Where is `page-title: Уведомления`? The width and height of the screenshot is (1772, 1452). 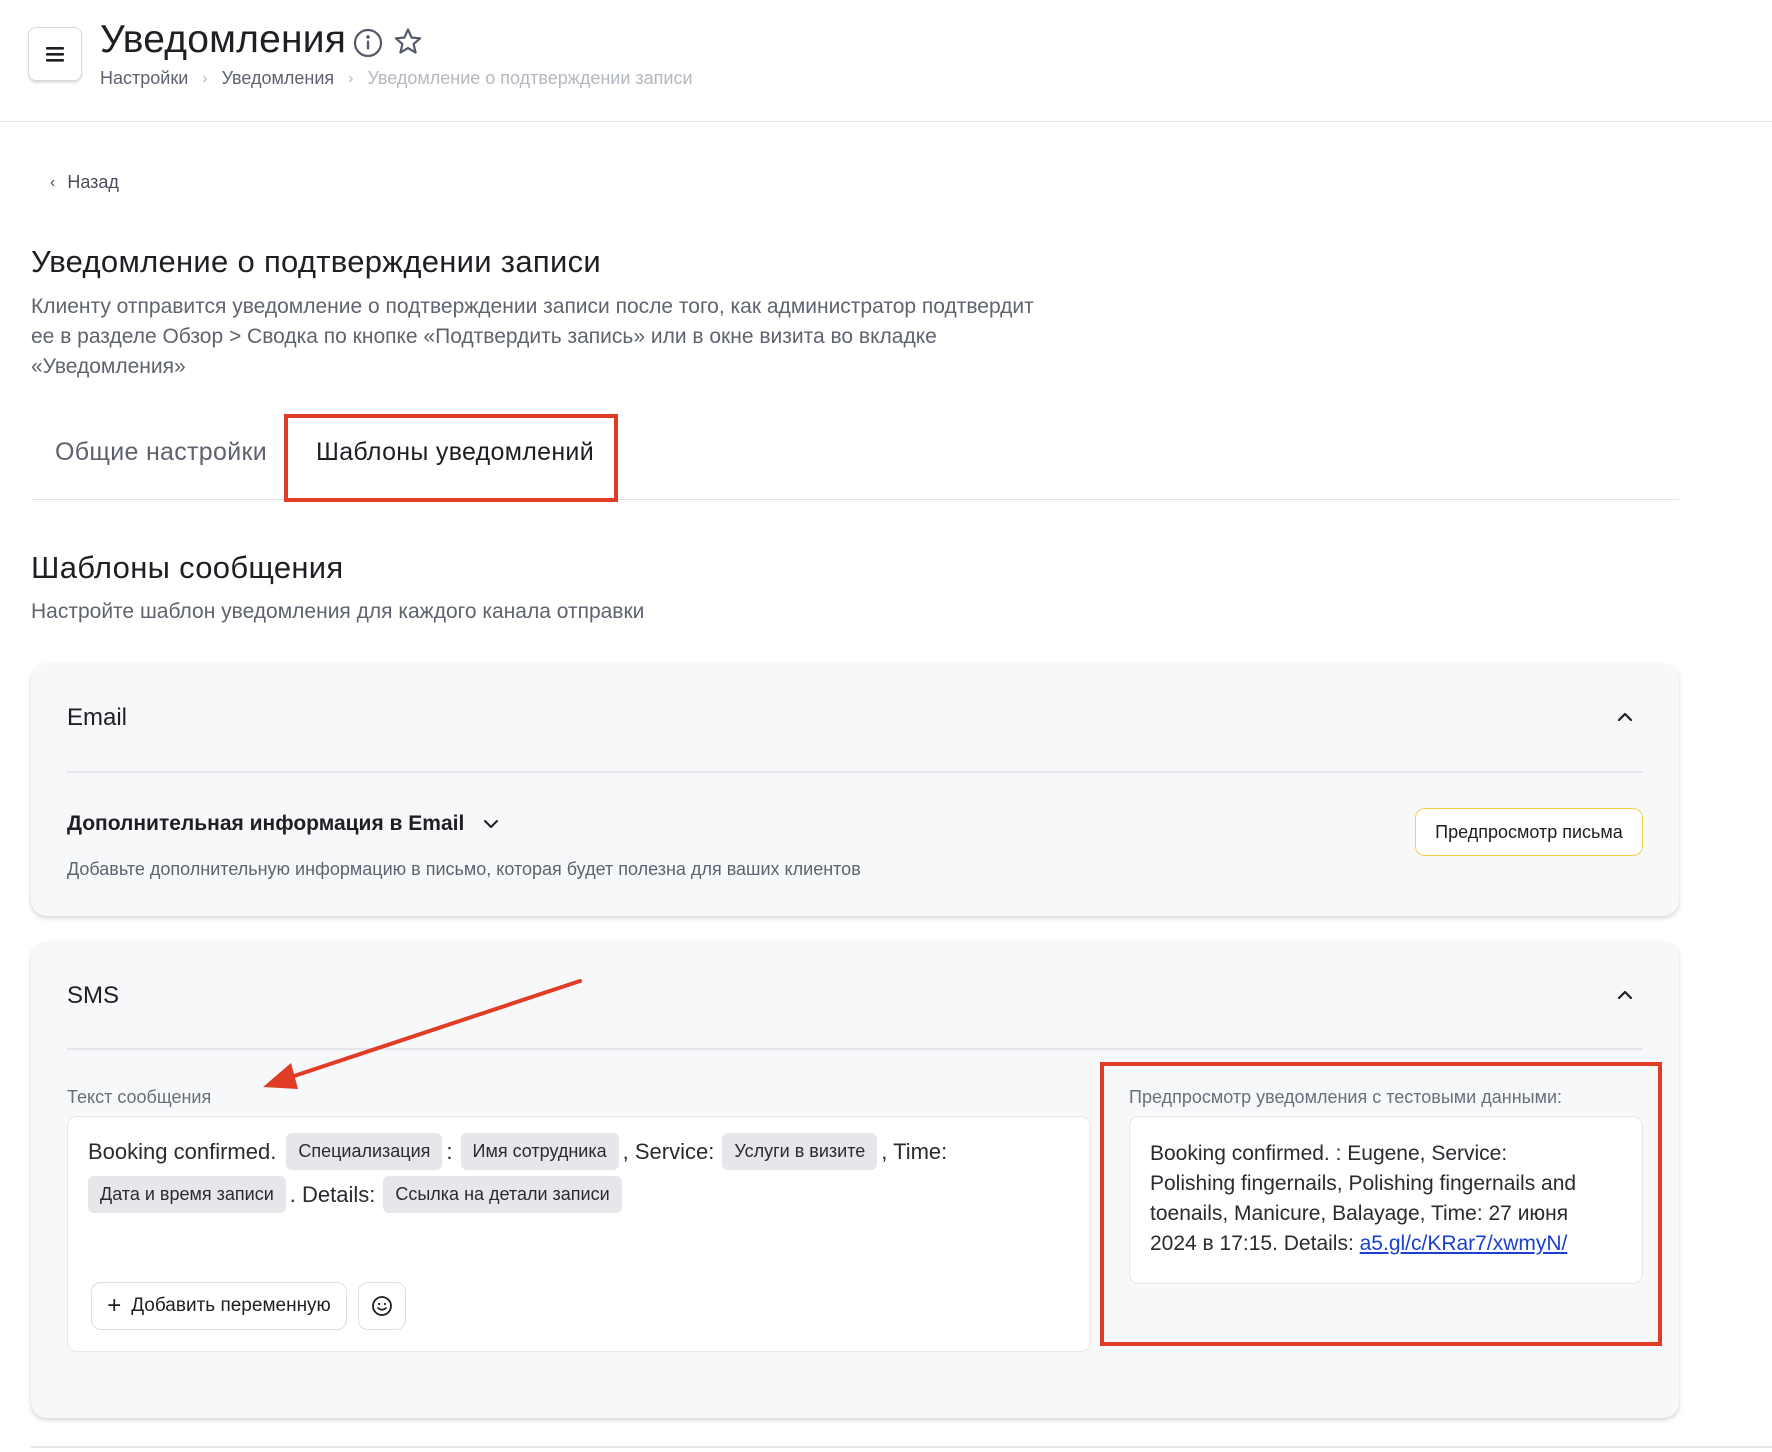 page-title: Уведомления is located at coordinates (223, 39).